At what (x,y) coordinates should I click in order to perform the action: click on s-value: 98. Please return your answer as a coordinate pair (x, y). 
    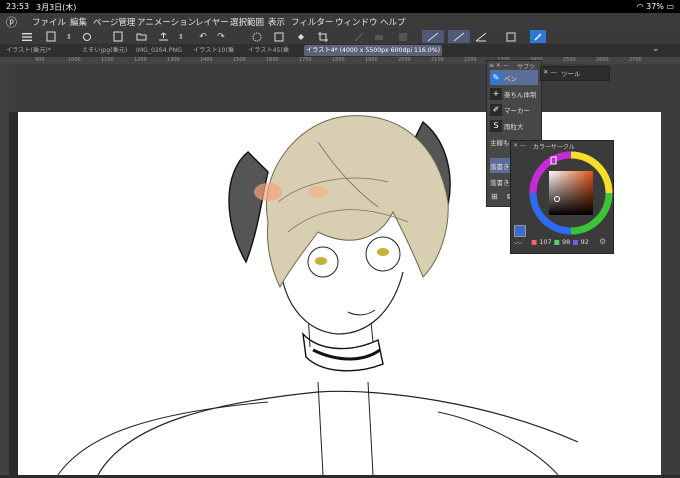
    Looking at the image, I should click on (566, 242).